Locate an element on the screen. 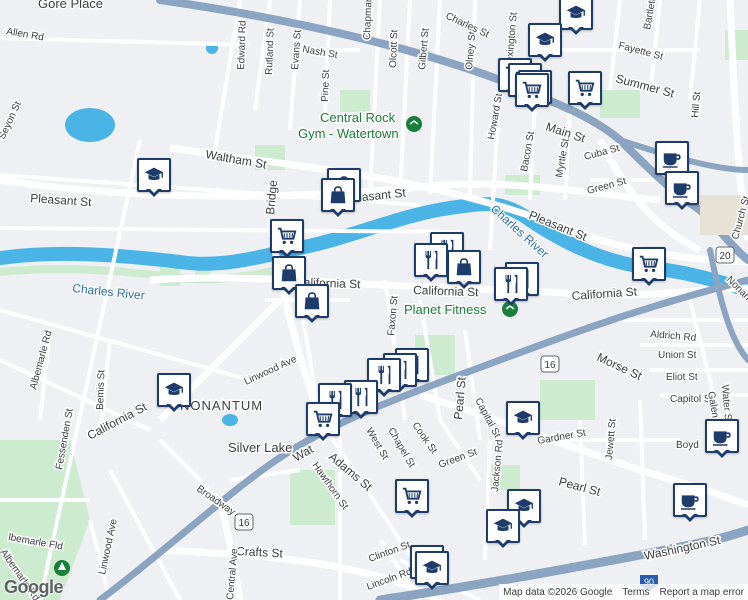 The height and width of the screenshot is (600, 748). poi-pin-central-rock is located at coordinates (414, 124).